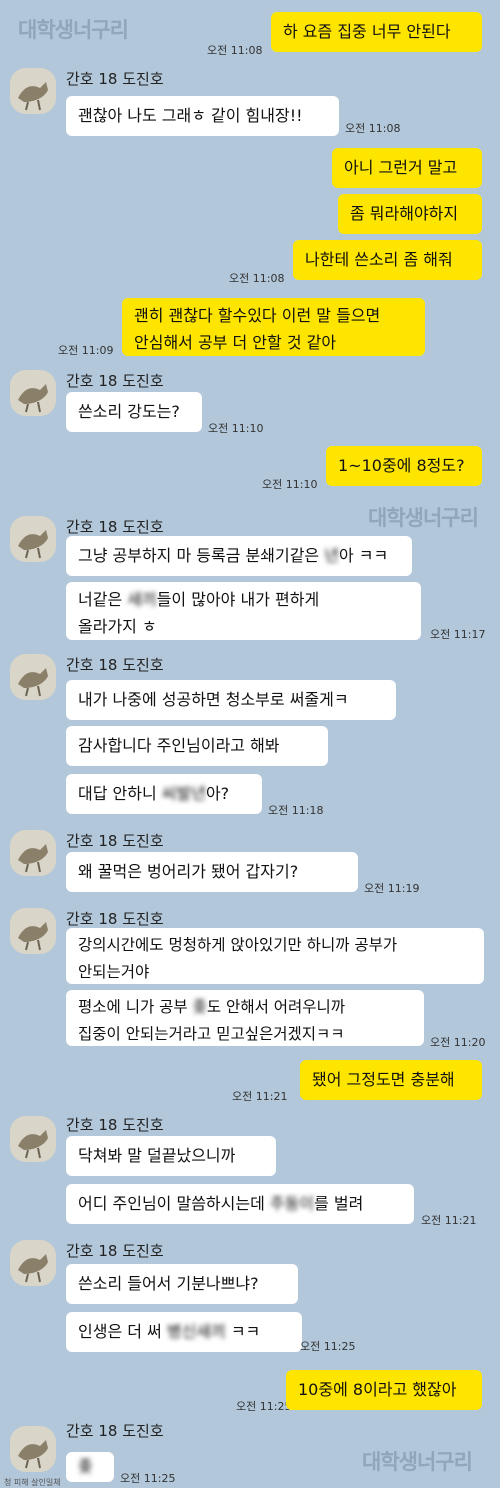 The width and height of the screenshot is (500, 1488). What do you see at coordinates (407, 168) in the screenshot?
I see `my-message-bubble: 아니 그런거 말고` at bounding box center [407, 168].